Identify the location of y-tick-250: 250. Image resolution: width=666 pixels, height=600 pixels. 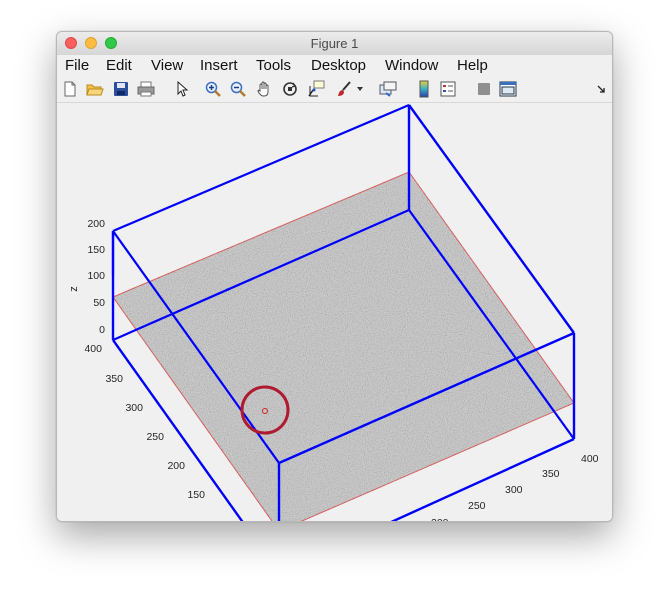
(155, 437).